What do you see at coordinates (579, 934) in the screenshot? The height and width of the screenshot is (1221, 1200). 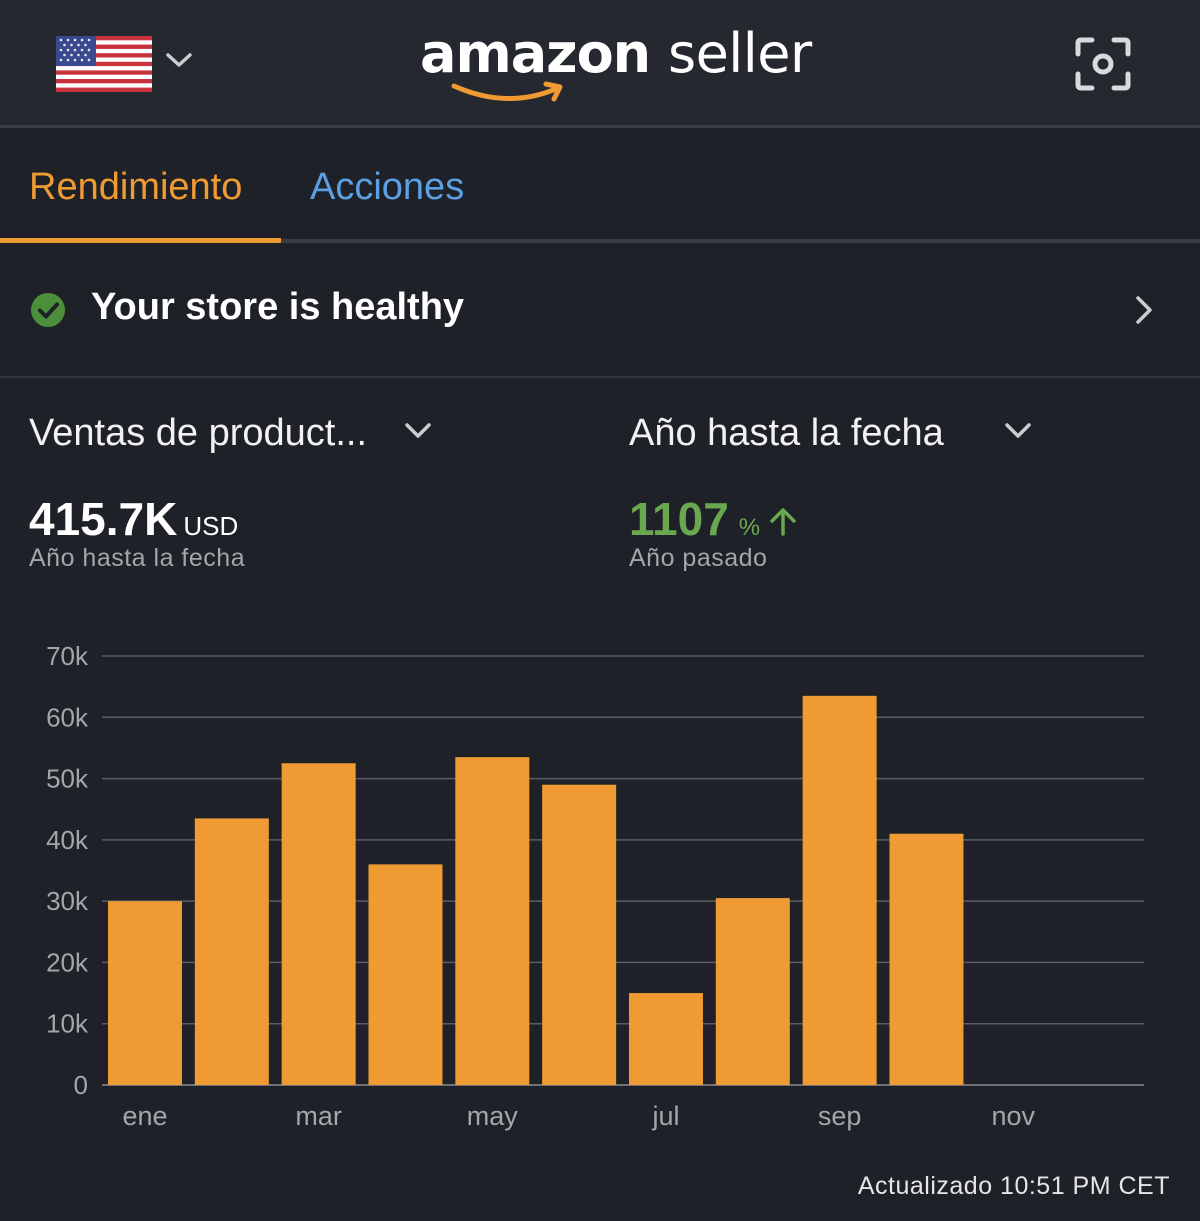 I see `bar-jun` at bounding box center [579, 934].